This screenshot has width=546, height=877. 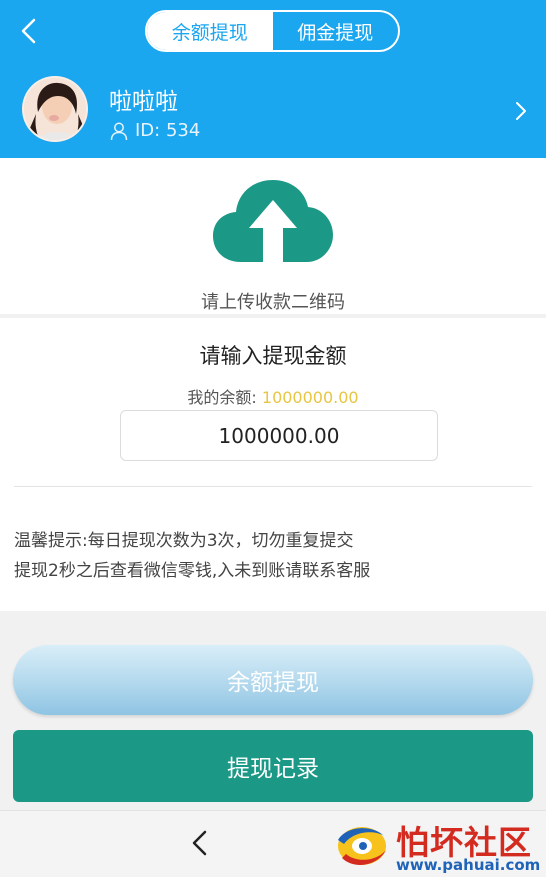 I want to click on divider, so click(x=273, y=486).